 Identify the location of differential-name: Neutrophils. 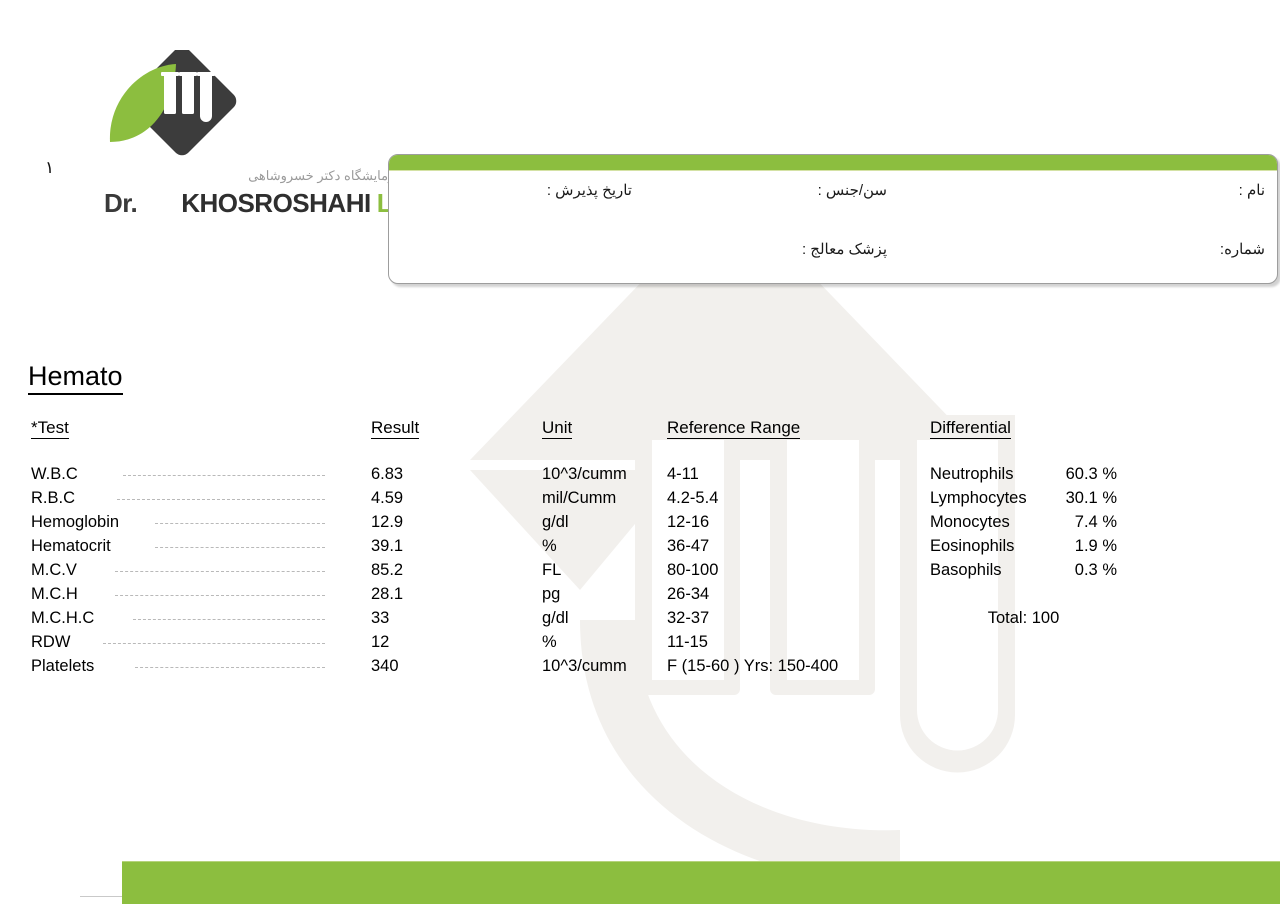
(972, 474).